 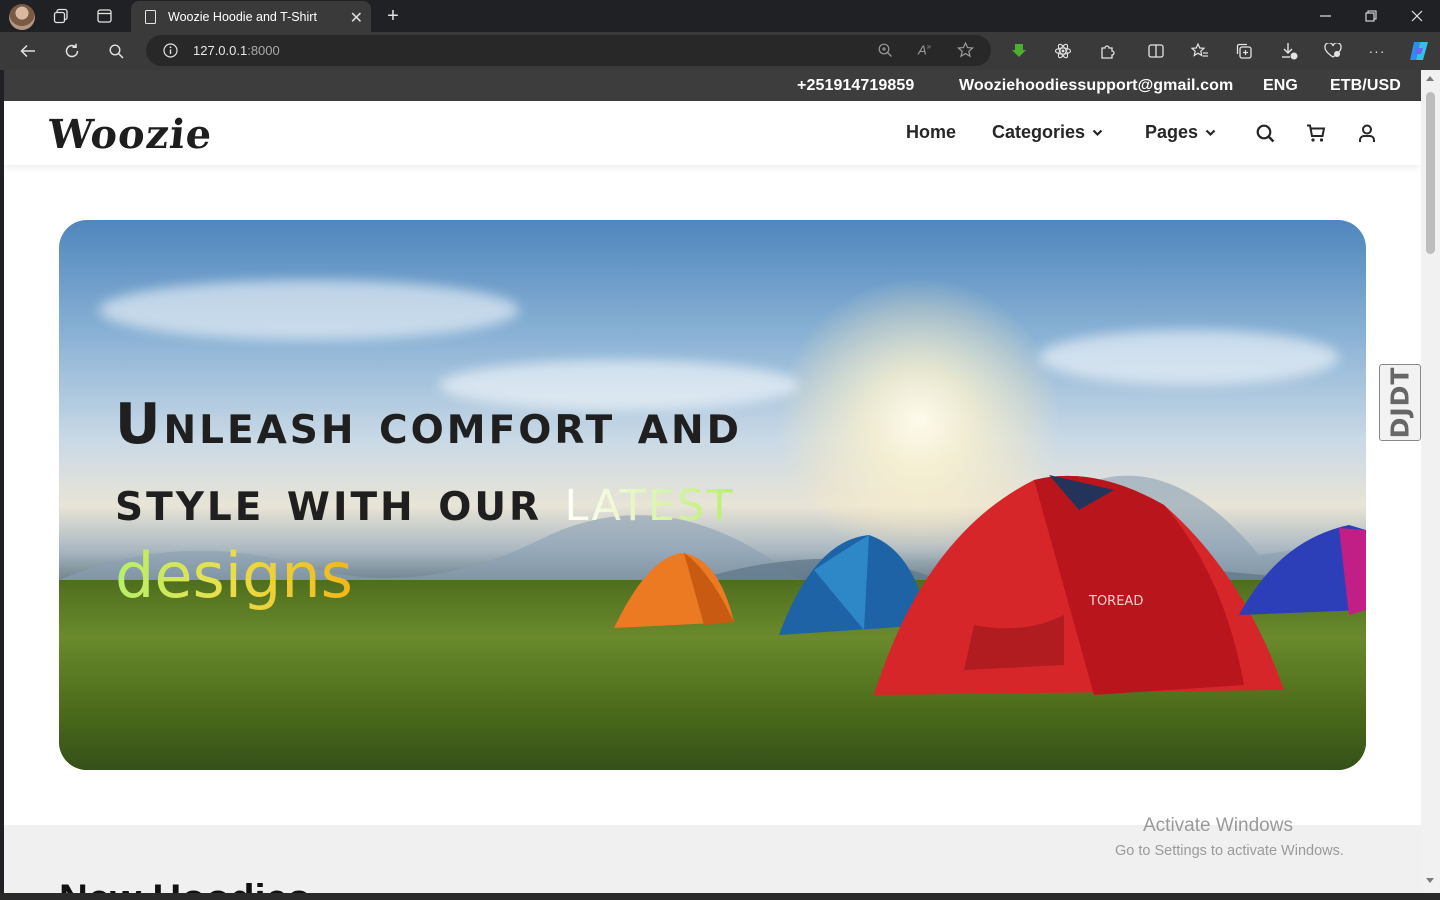 I want to click on extensions-icon, so click(x=1107, y=51).